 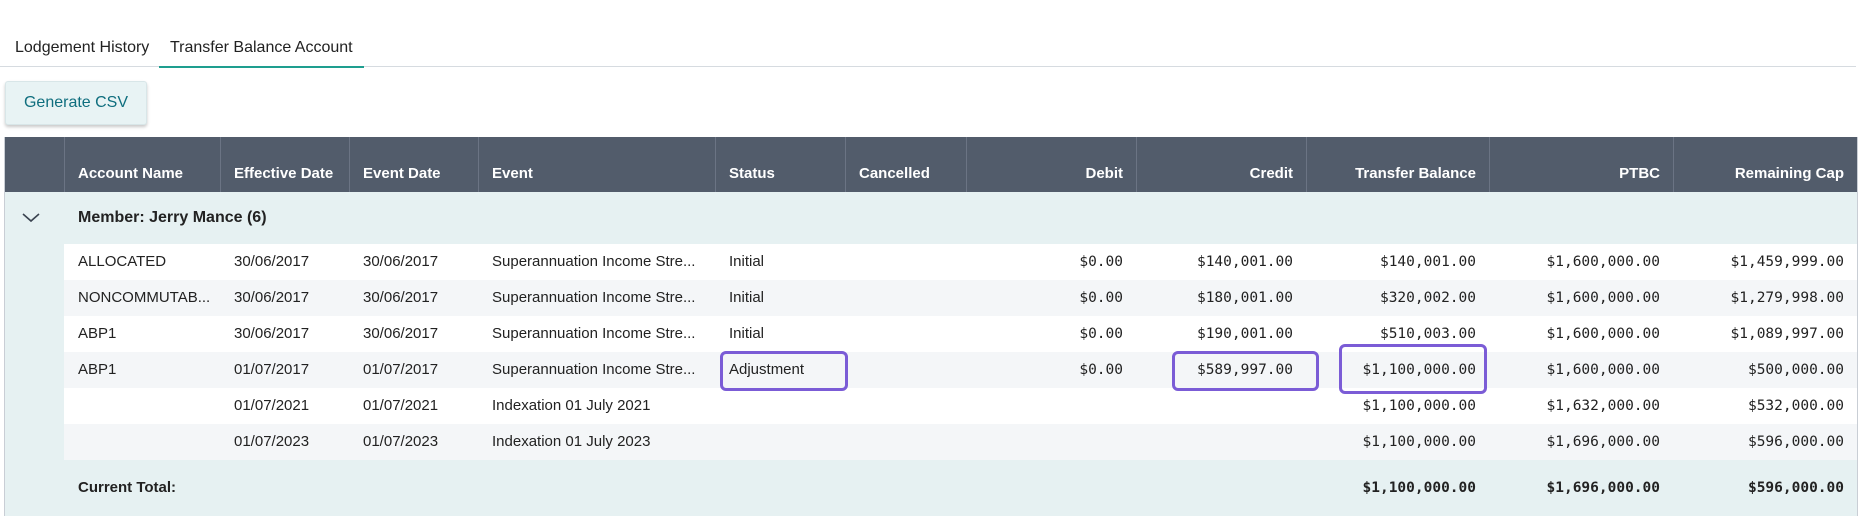 I want to click on header-effective-date: Effective Date, so click(x=284, y=164).